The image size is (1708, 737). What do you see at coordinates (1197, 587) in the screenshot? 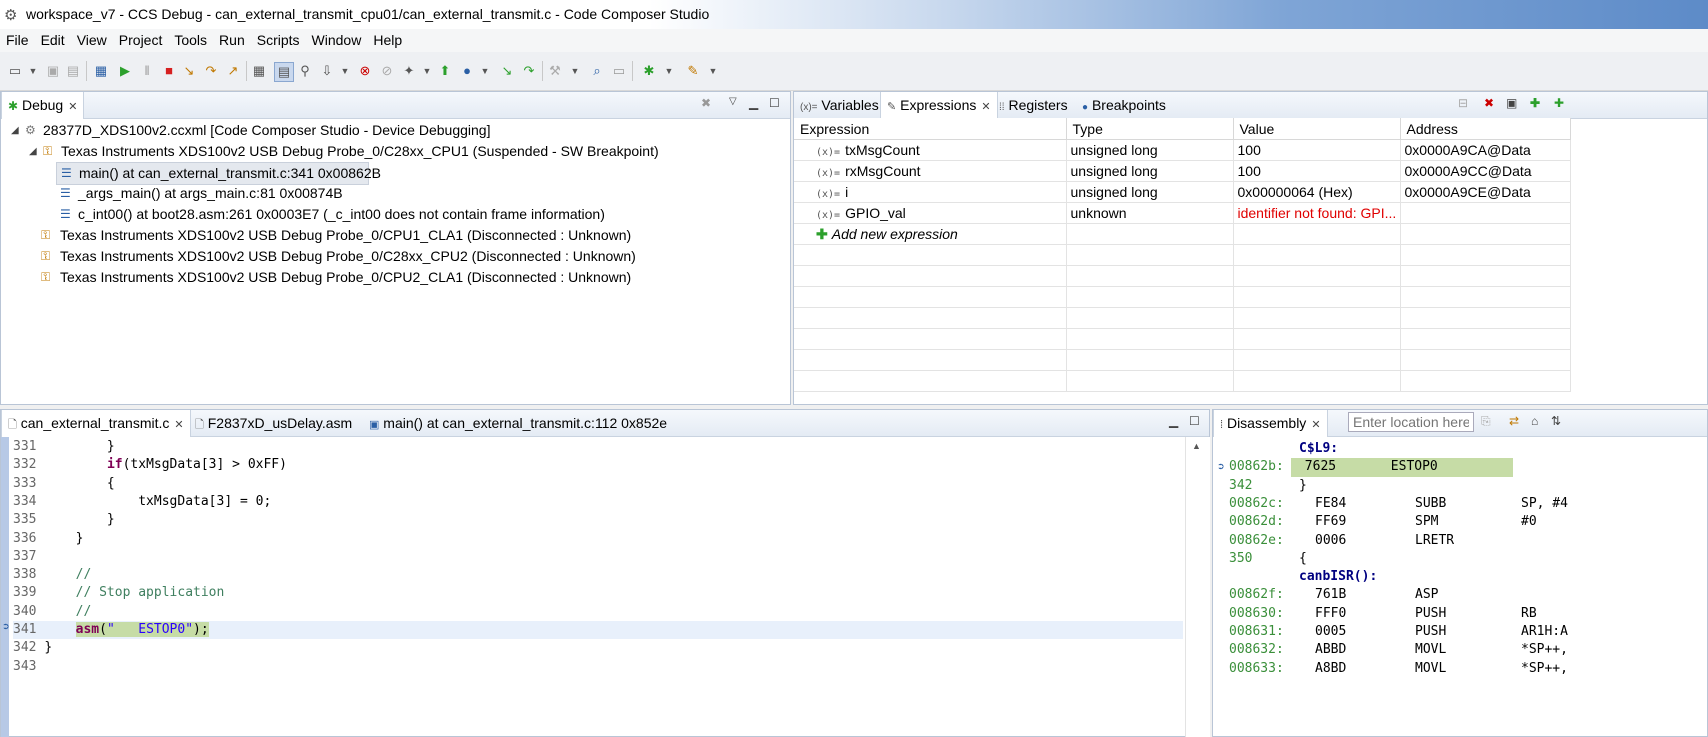
I see `editor-scrollbar: ▲` at bounding box center [1197, 587].